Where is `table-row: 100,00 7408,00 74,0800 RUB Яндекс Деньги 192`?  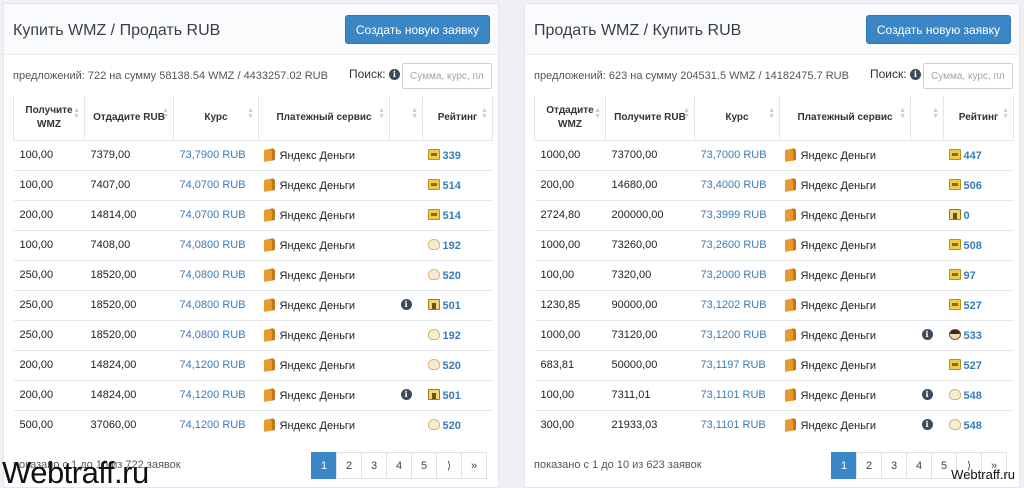
table-row: 100,00 7408,00 74,0800 RUB Яндекс Деньги 192 is located at coordinates (253, 244).